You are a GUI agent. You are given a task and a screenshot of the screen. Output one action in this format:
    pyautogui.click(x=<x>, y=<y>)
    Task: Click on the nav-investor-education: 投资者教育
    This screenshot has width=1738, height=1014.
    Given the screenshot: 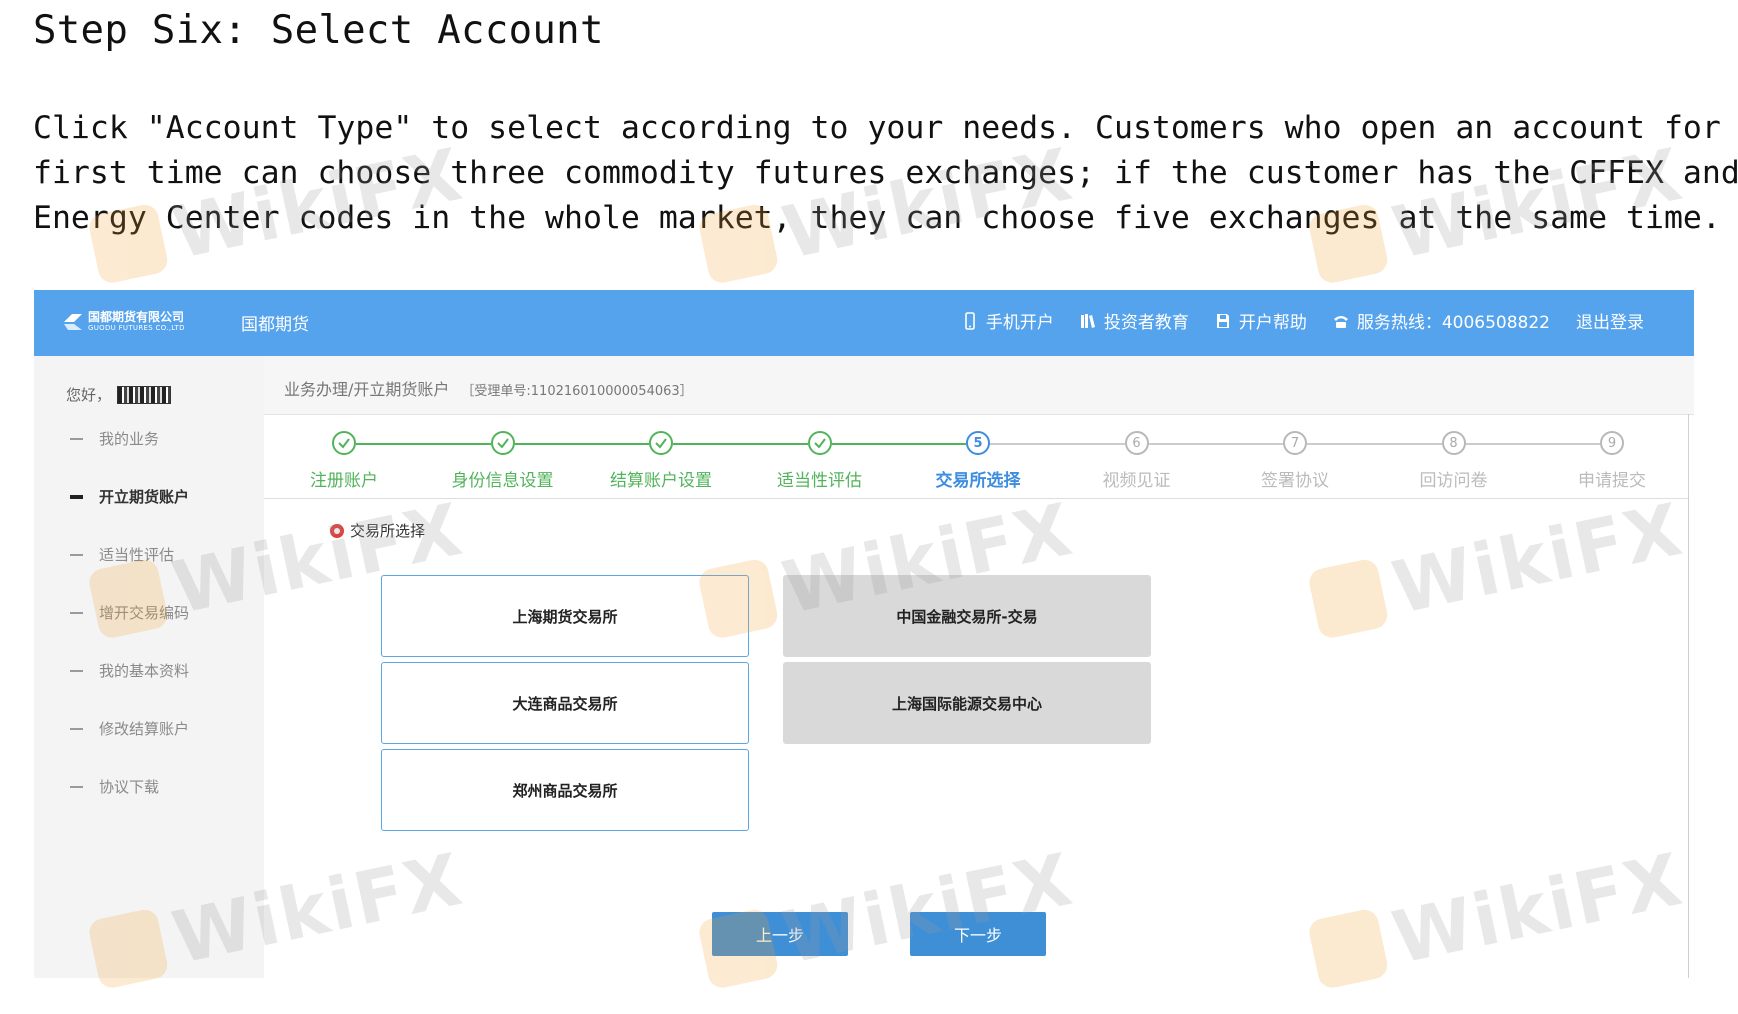 What is the action you would take?
    pyautogui.click(x=1134, y=320)
    